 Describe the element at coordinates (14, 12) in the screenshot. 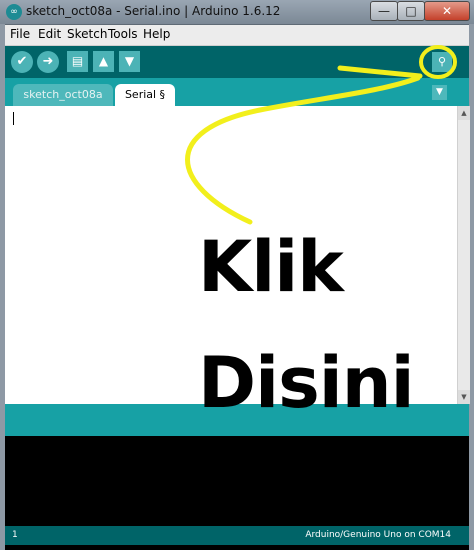

I see `arduino-icon: ∞` at that location.